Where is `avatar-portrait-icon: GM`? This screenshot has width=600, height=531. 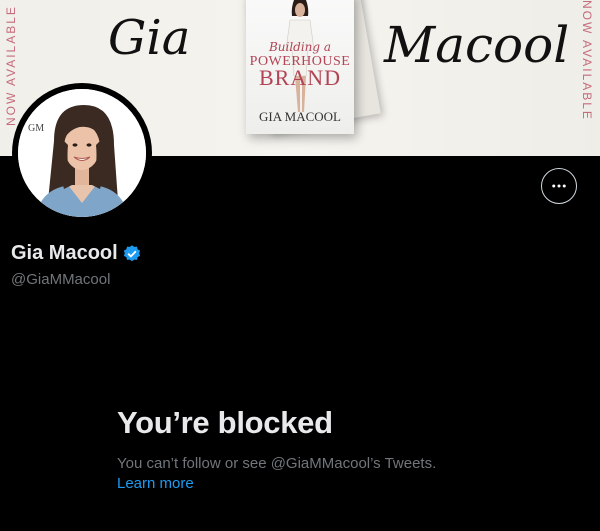 avatar-portrait-icon: GM is located at coordinates (82, 153).